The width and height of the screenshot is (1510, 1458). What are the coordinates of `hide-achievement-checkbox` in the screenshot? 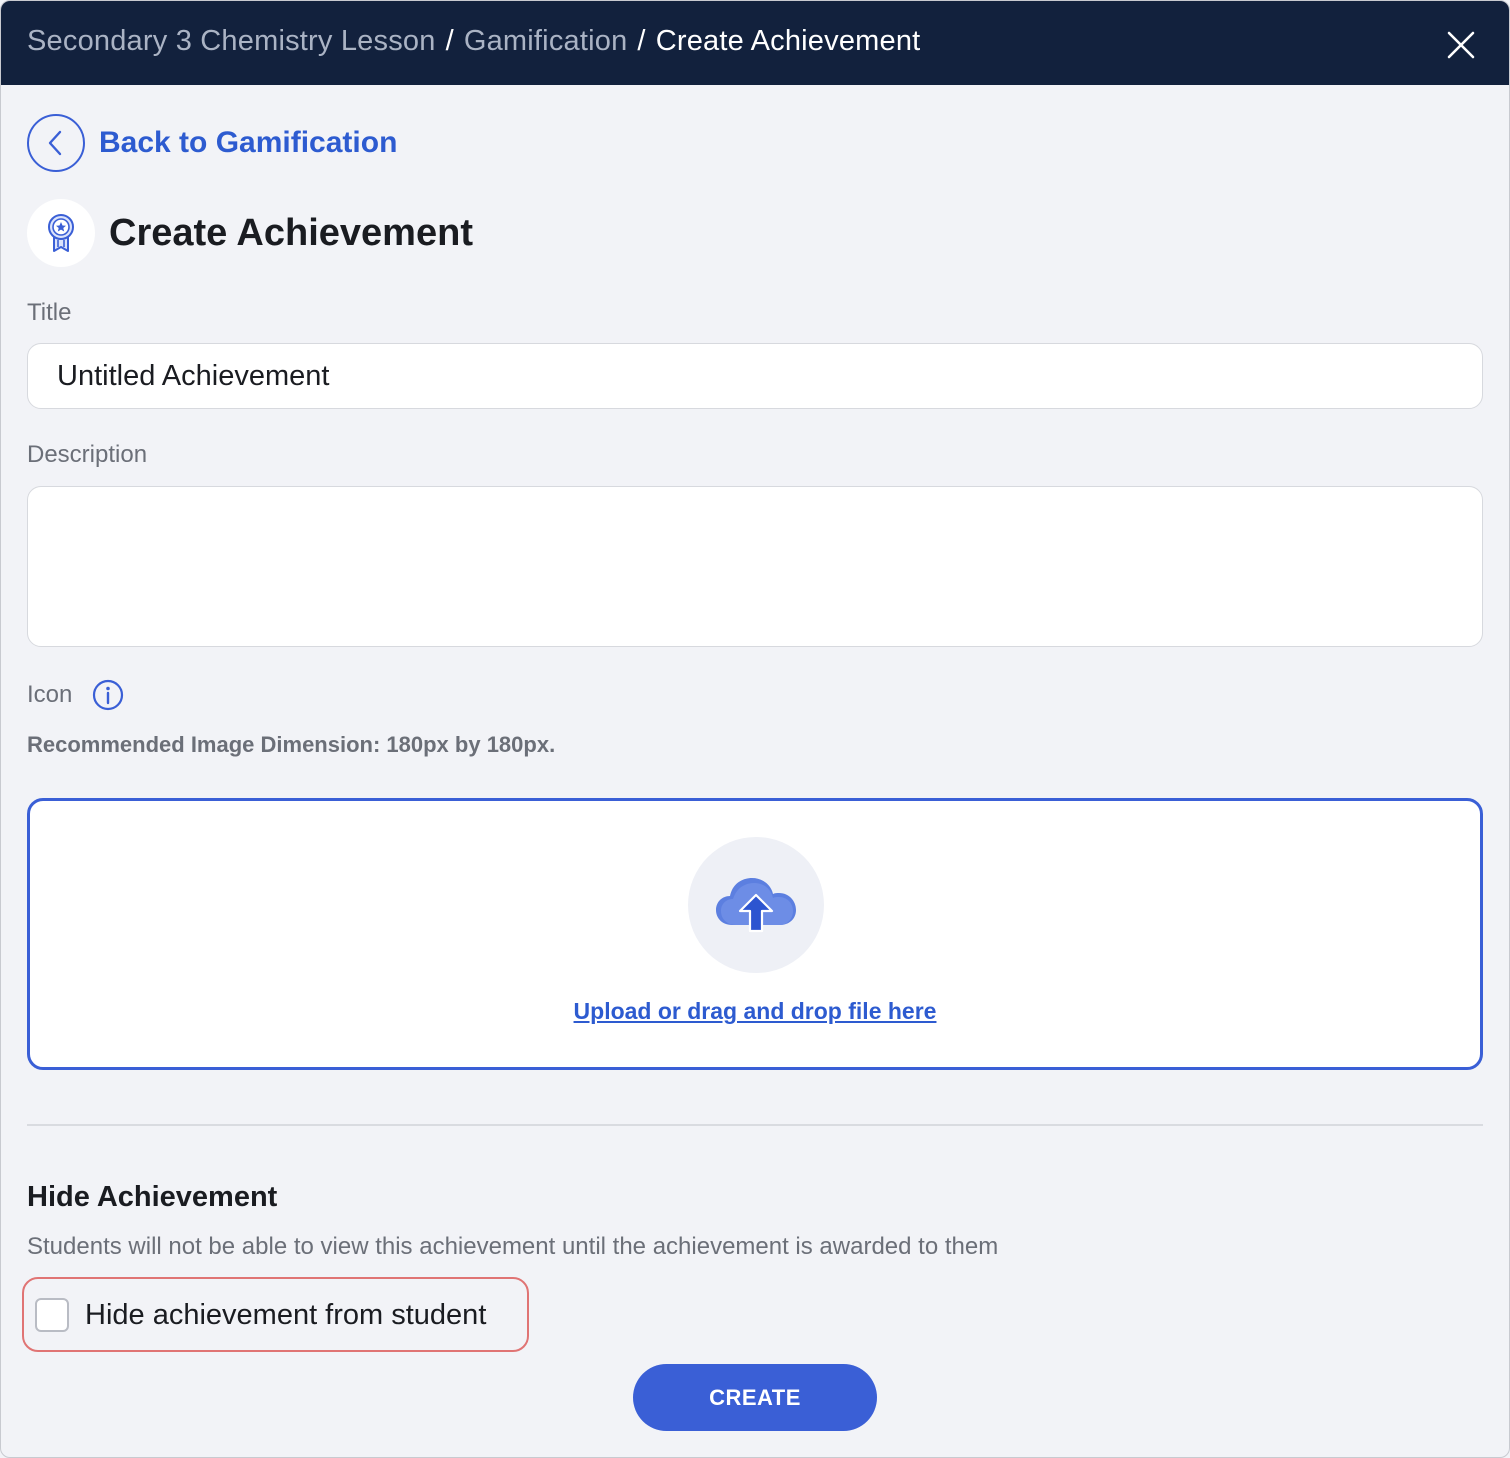 It's located at (52, 1315).